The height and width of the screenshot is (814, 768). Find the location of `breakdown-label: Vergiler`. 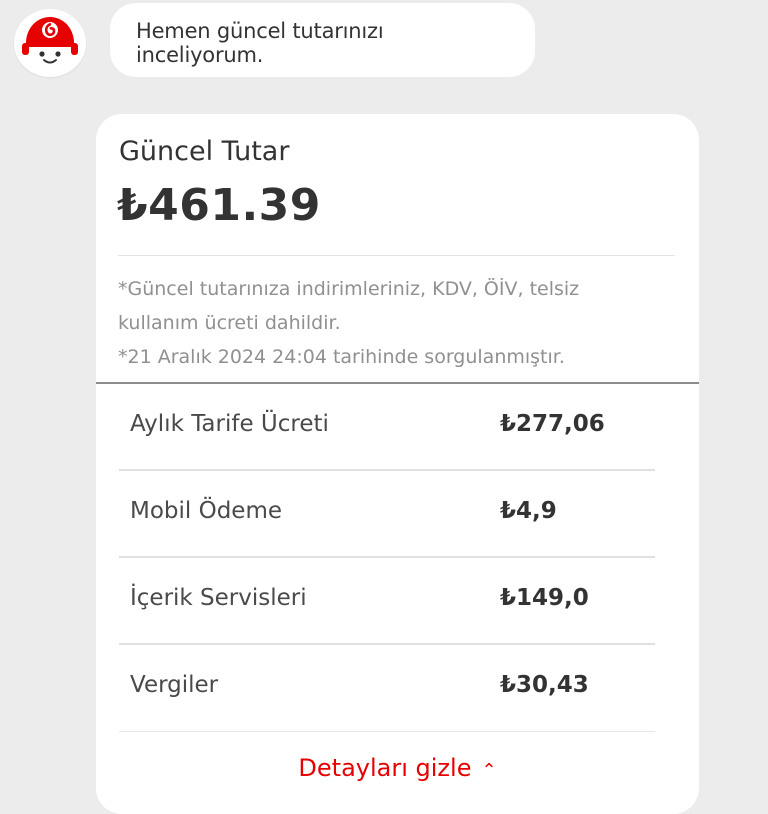

breakdown-label: Vergiler is located at coordinates (174, 685).